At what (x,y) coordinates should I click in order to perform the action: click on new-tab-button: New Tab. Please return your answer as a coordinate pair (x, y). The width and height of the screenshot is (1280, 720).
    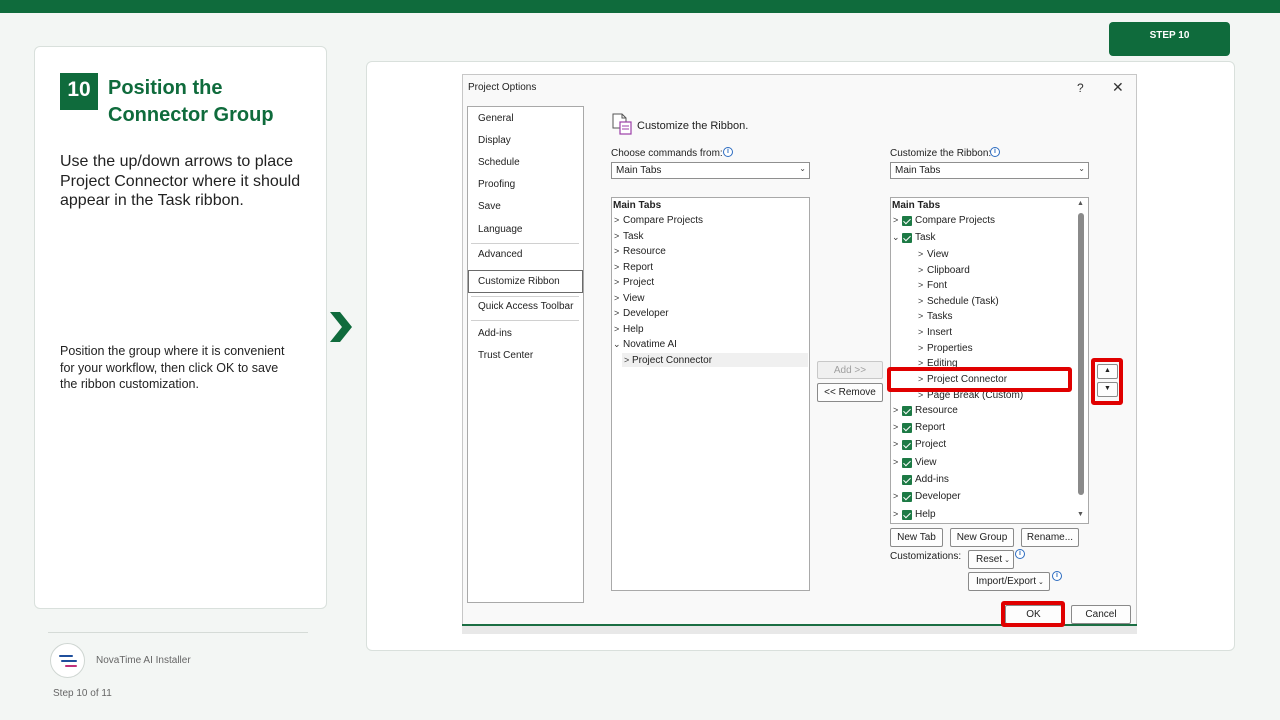
    Looking at the image, I should click on (916, 537).